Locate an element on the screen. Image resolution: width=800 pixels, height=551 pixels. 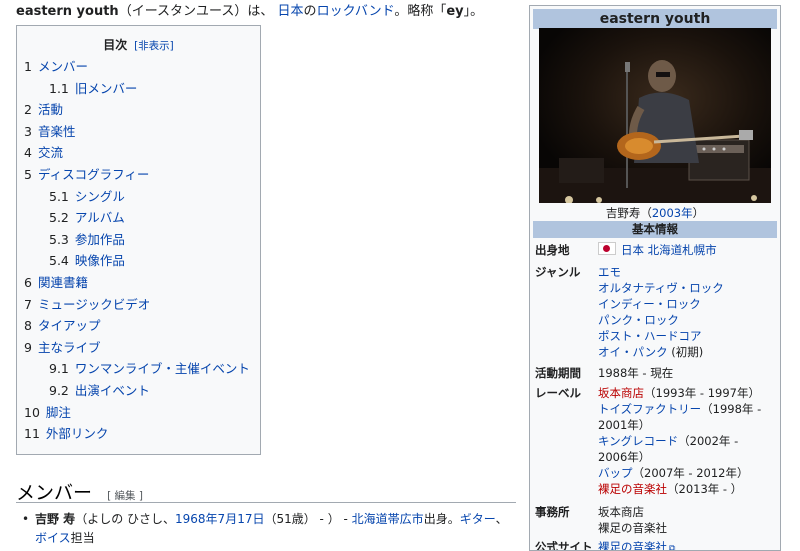
abbr-suffix: 」。 is located at coordinates (473, 11).